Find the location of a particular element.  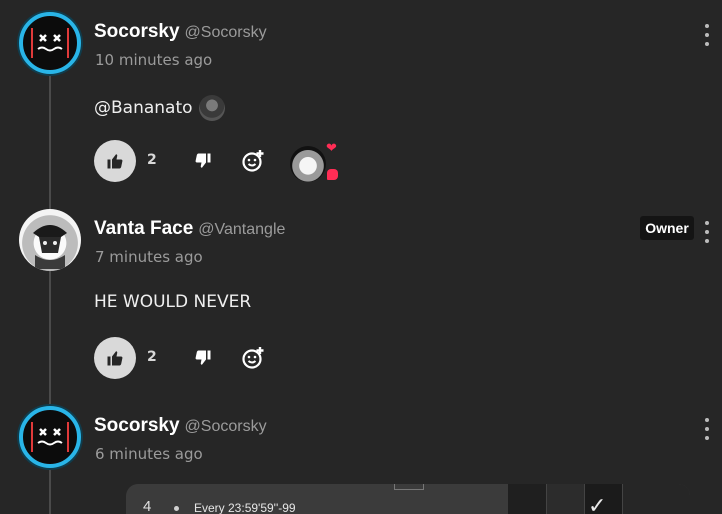

owner-badge: Owner is located at coordinates (667, 228).